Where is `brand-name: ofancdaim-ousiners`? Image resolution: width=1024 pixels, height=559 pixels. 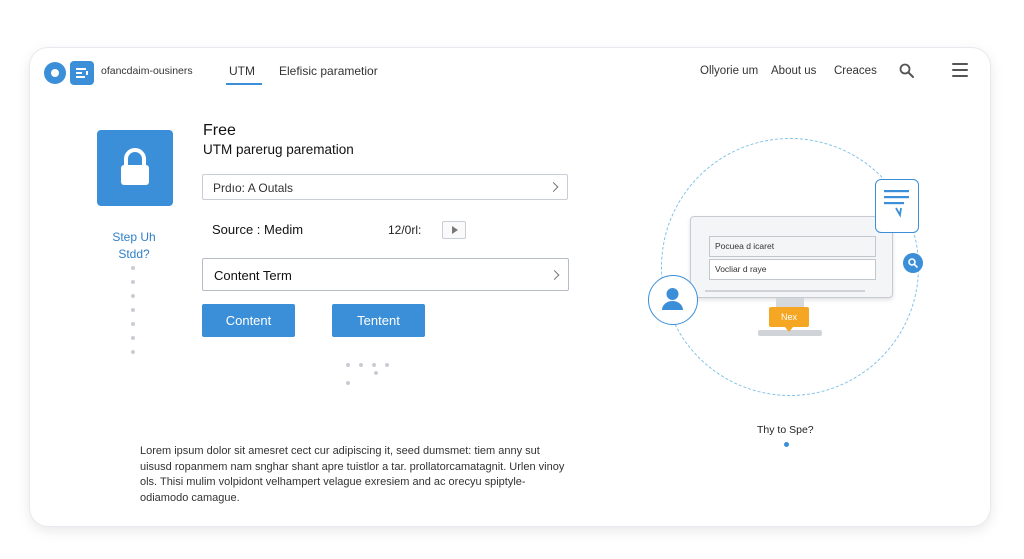
brand-name: ofancdaim-ousiners is located at coordinates (147, 71).